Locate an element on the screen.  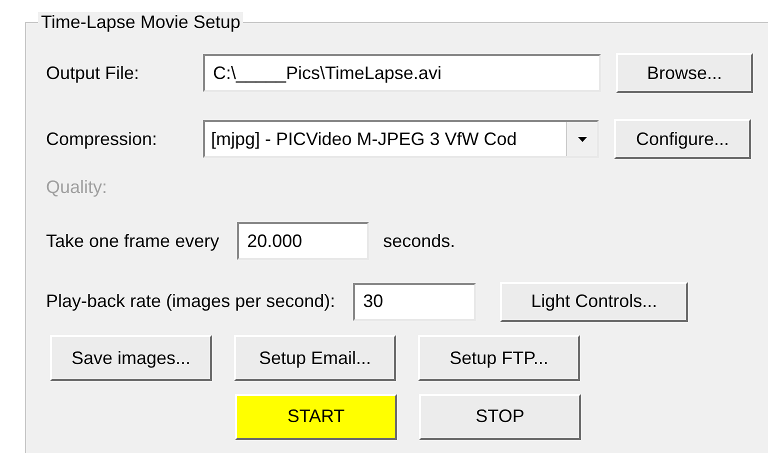
interval-field: 20.000 is located at coordinates (303, 241).